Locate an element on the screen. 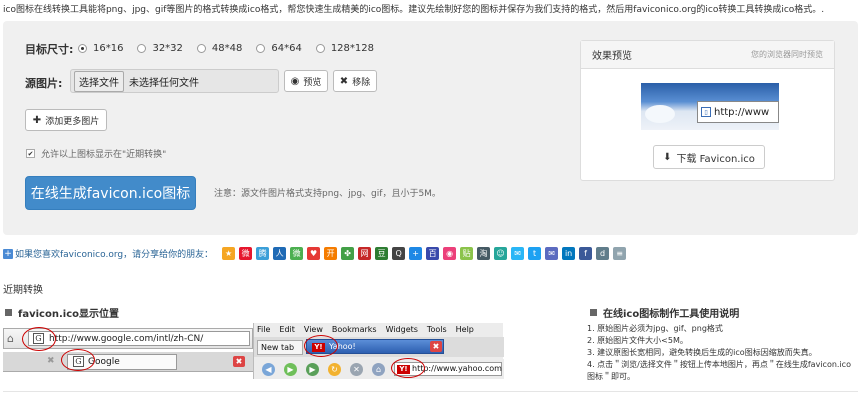 This screenshot has width=860, height=394. firefox-menu-item: Tools is located at coordinates (436, 329).